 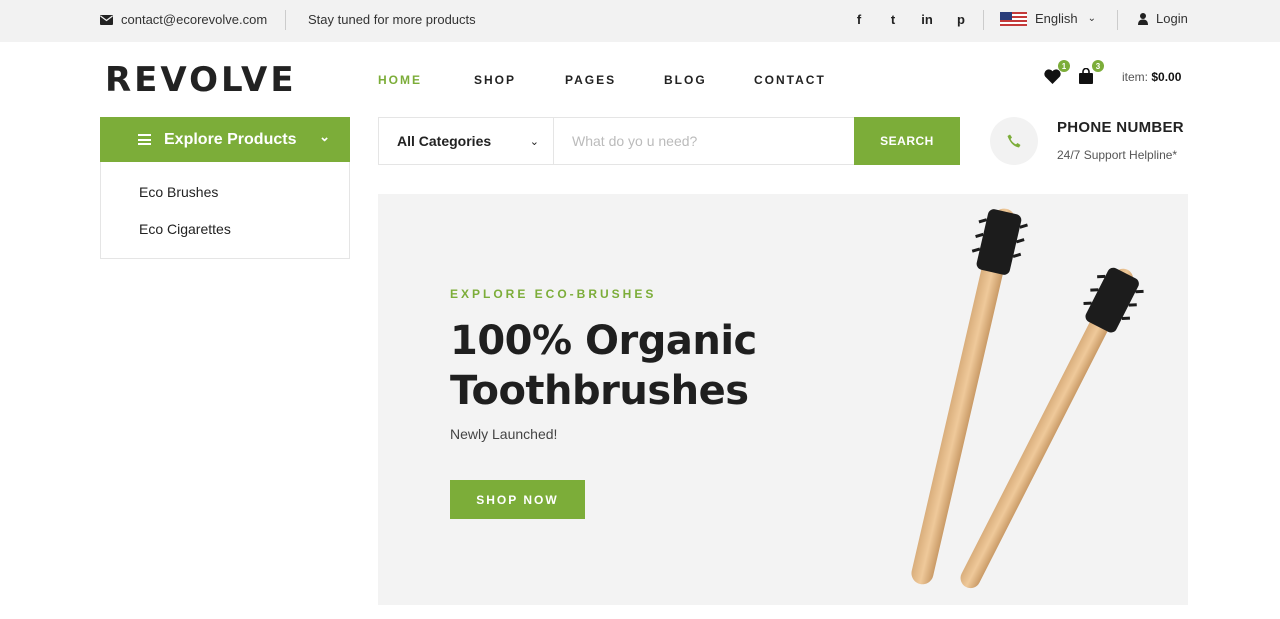 What do you see at coordinates (553, 294) in the screenshot?
I see `hero-eyebrow: EXPLORE ECO-BRUSHES` at bounding box center [553, 294].